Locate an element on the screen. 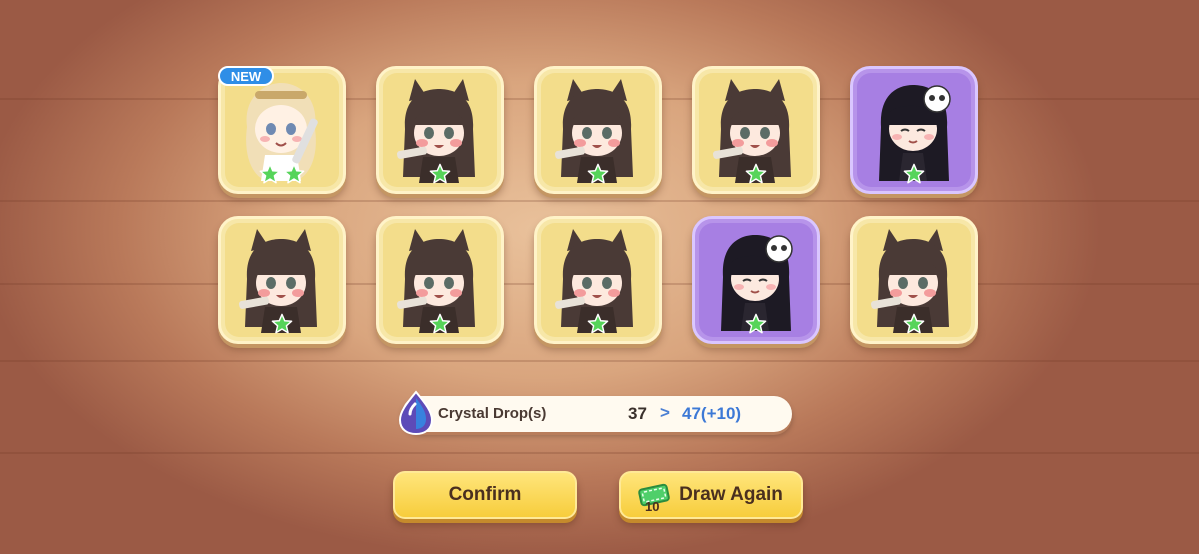 The height and width of the screenshot is (554, 1199). crystal-label: Crystal Drop(s) is located at coordinates (492, 413).